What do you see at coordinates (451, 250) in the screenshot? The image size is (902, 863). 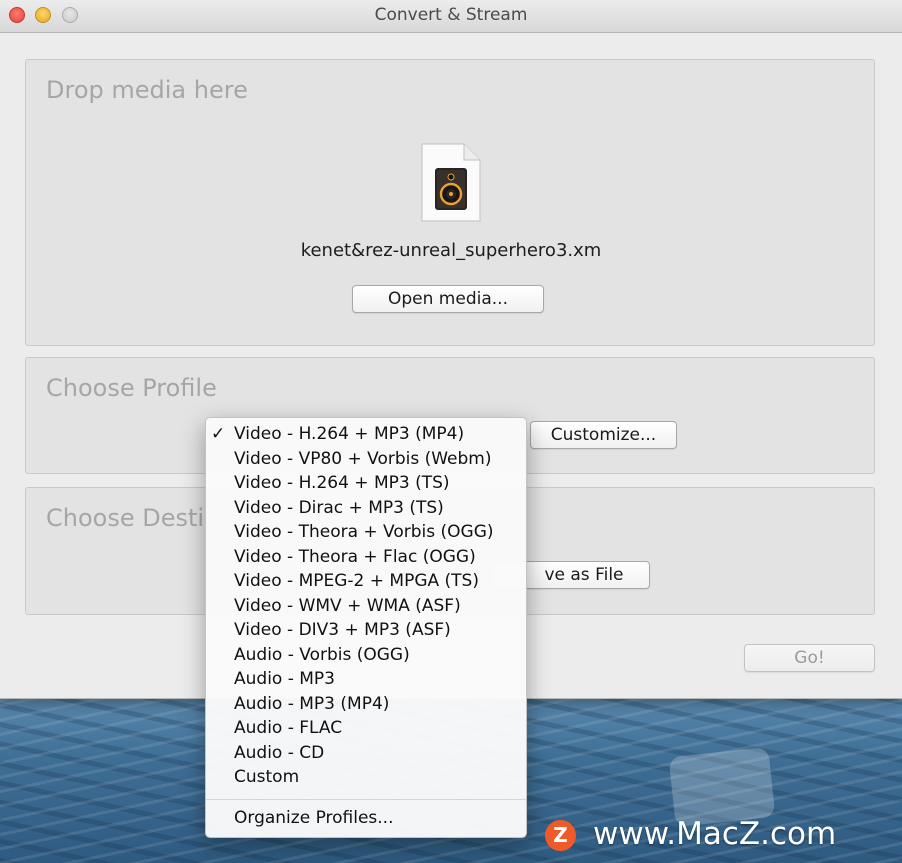 I see `media-filename: kenet&rez-unreal_superhero3.xm` at bounding box center [451, 250].